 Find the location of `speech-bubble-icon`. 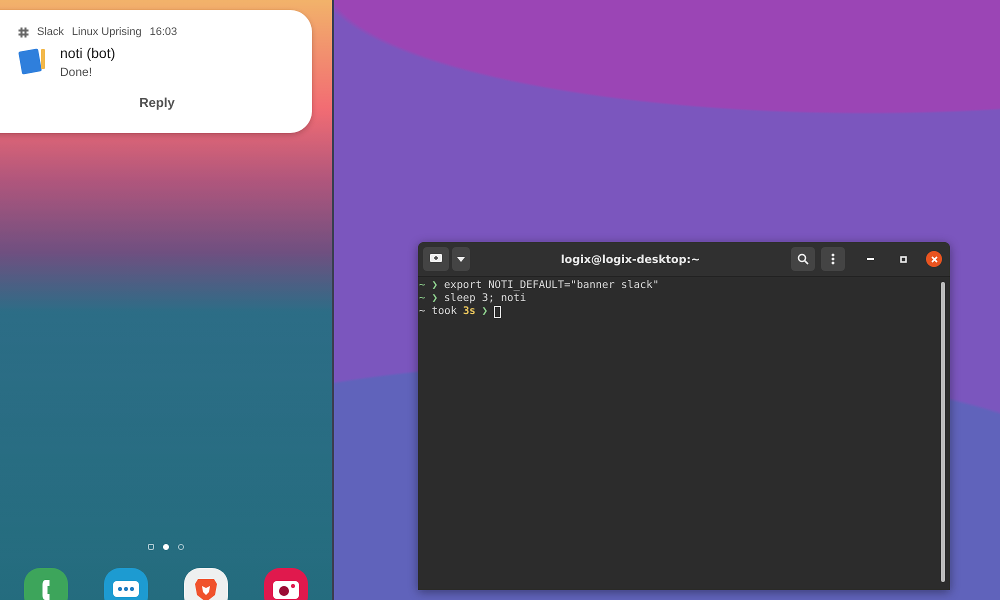

speech-bubble-icon is located at coordinates (126, 589).